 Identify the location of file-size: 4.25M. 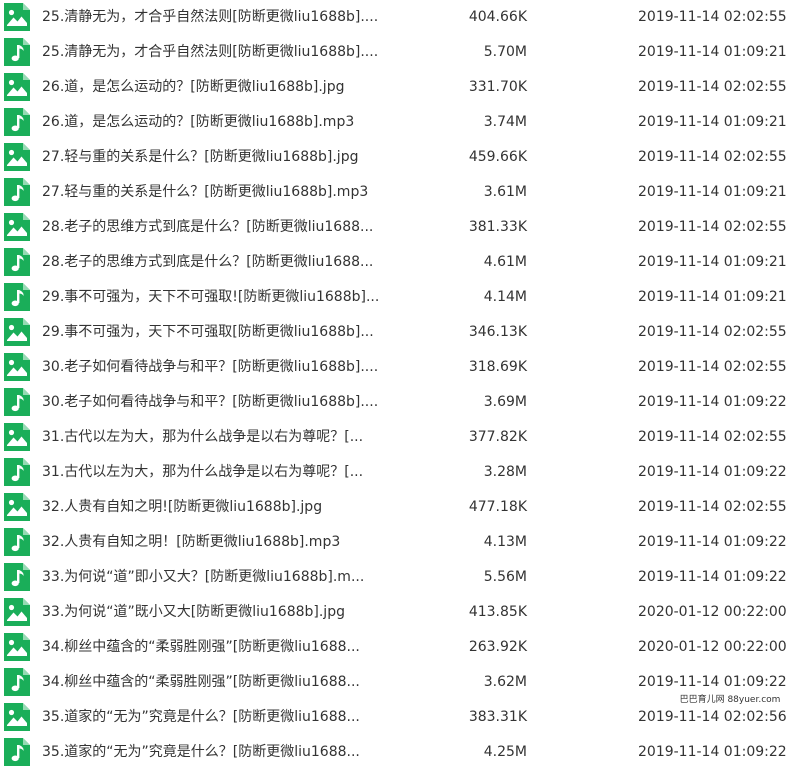
(505, 752).